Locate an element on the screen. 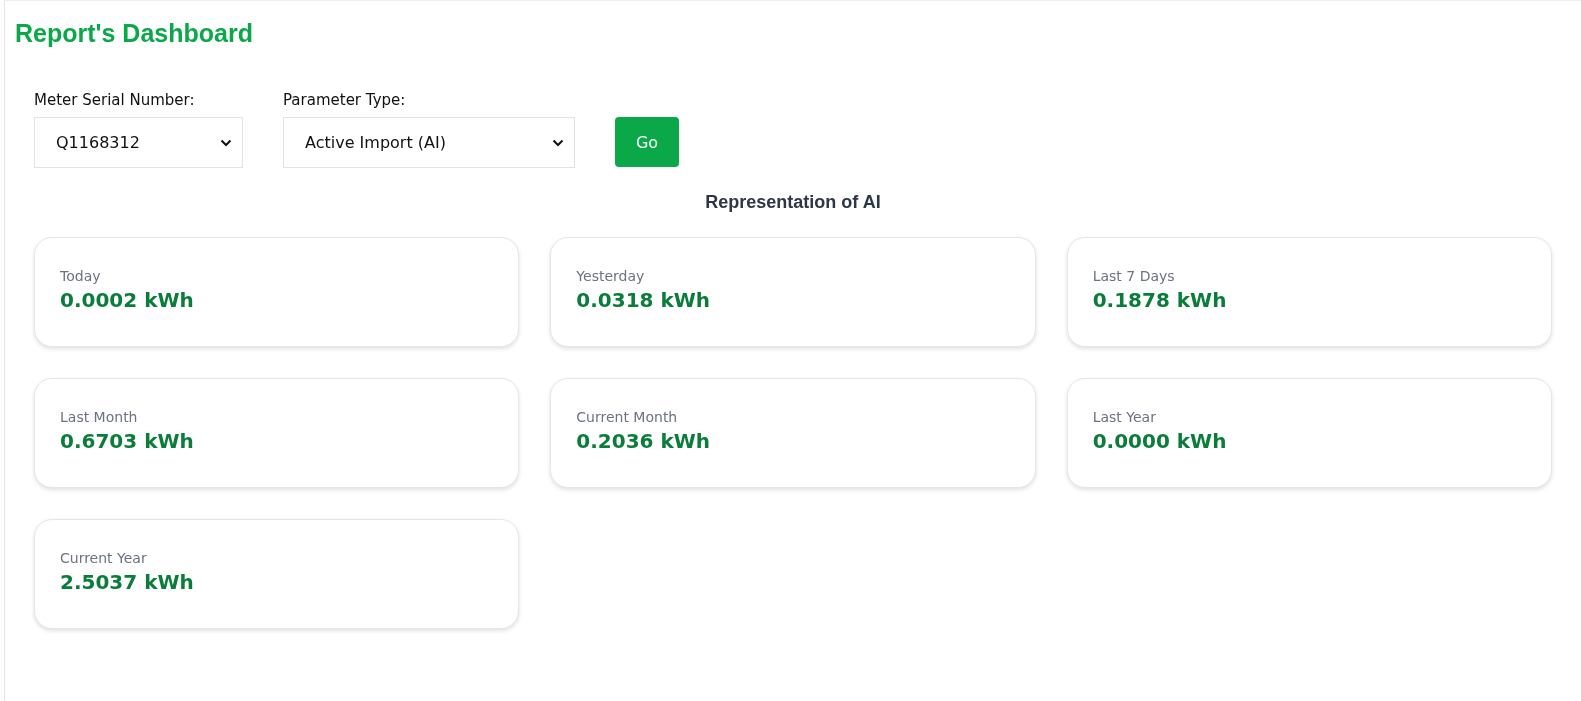 Image resolution: width=1581 pixels, height=701 pixels. dropdown-field: Q1168312 is located at coordinates (138, 142).